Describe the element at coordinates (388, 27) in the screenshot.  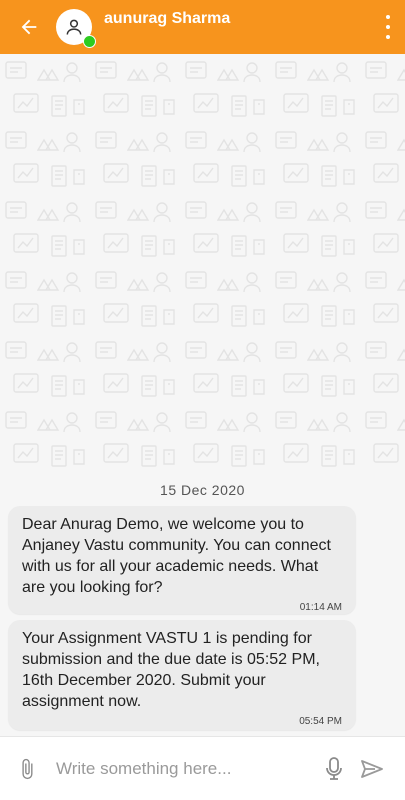
I see `more-options-button` at that location.